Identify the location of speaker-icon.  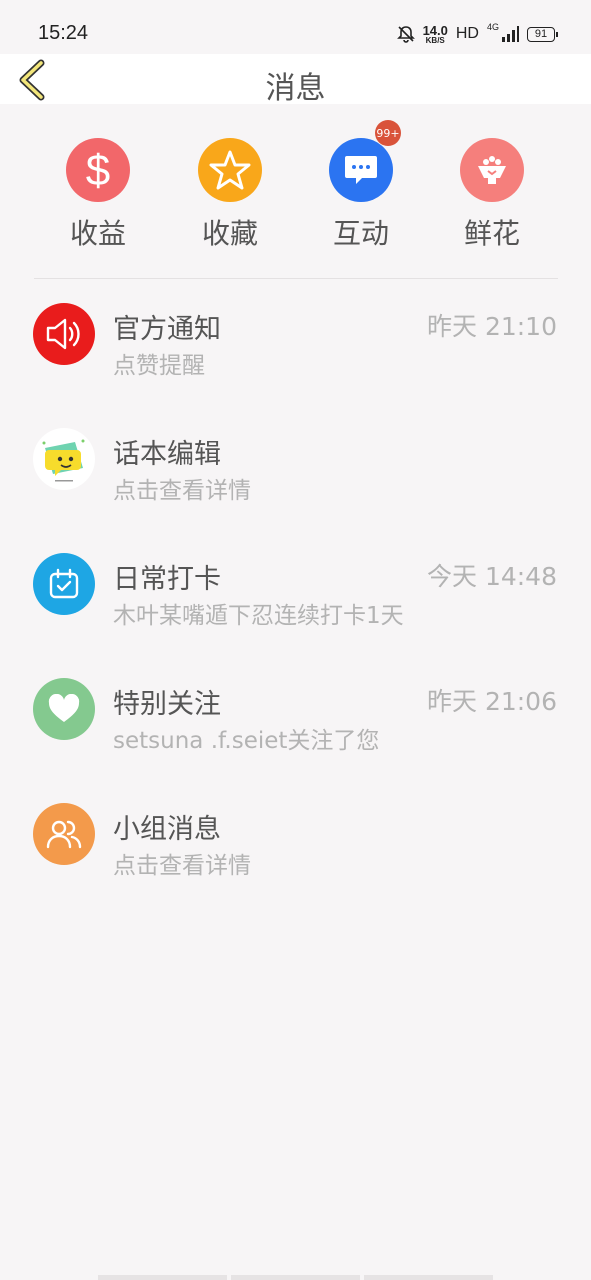
(64, 334).